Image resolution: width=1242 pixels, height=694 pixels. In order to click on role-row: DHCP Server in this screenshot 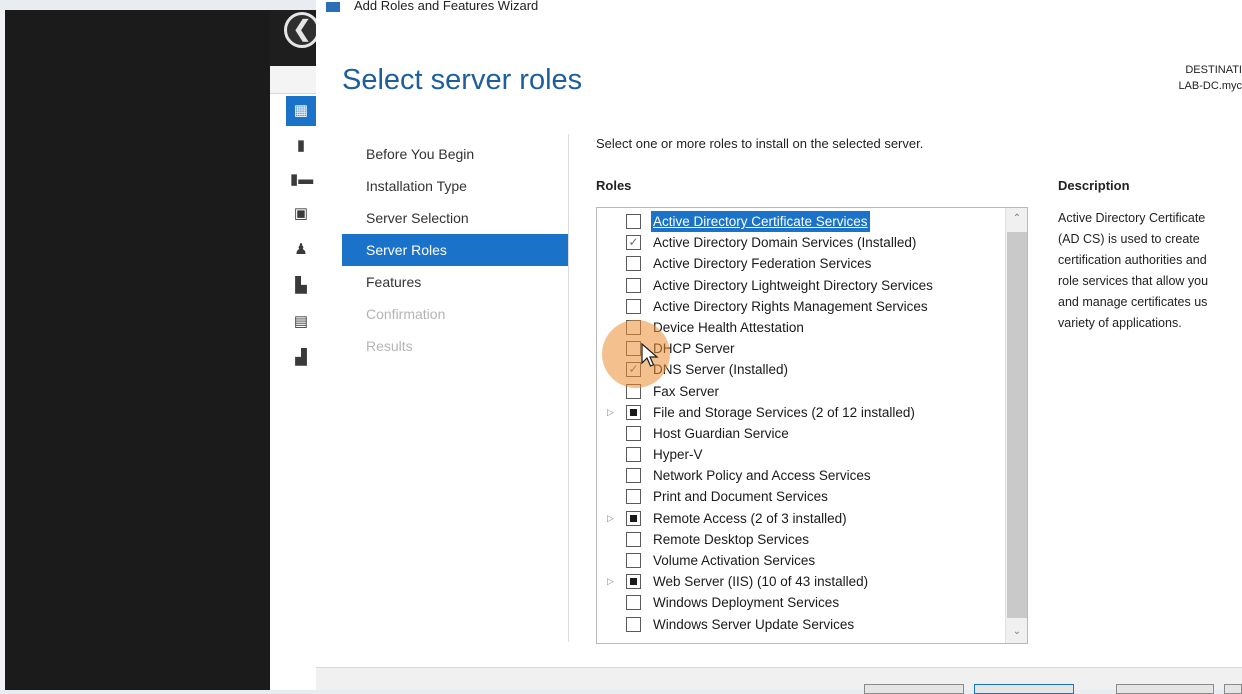, I will do `click(797, 348)`.